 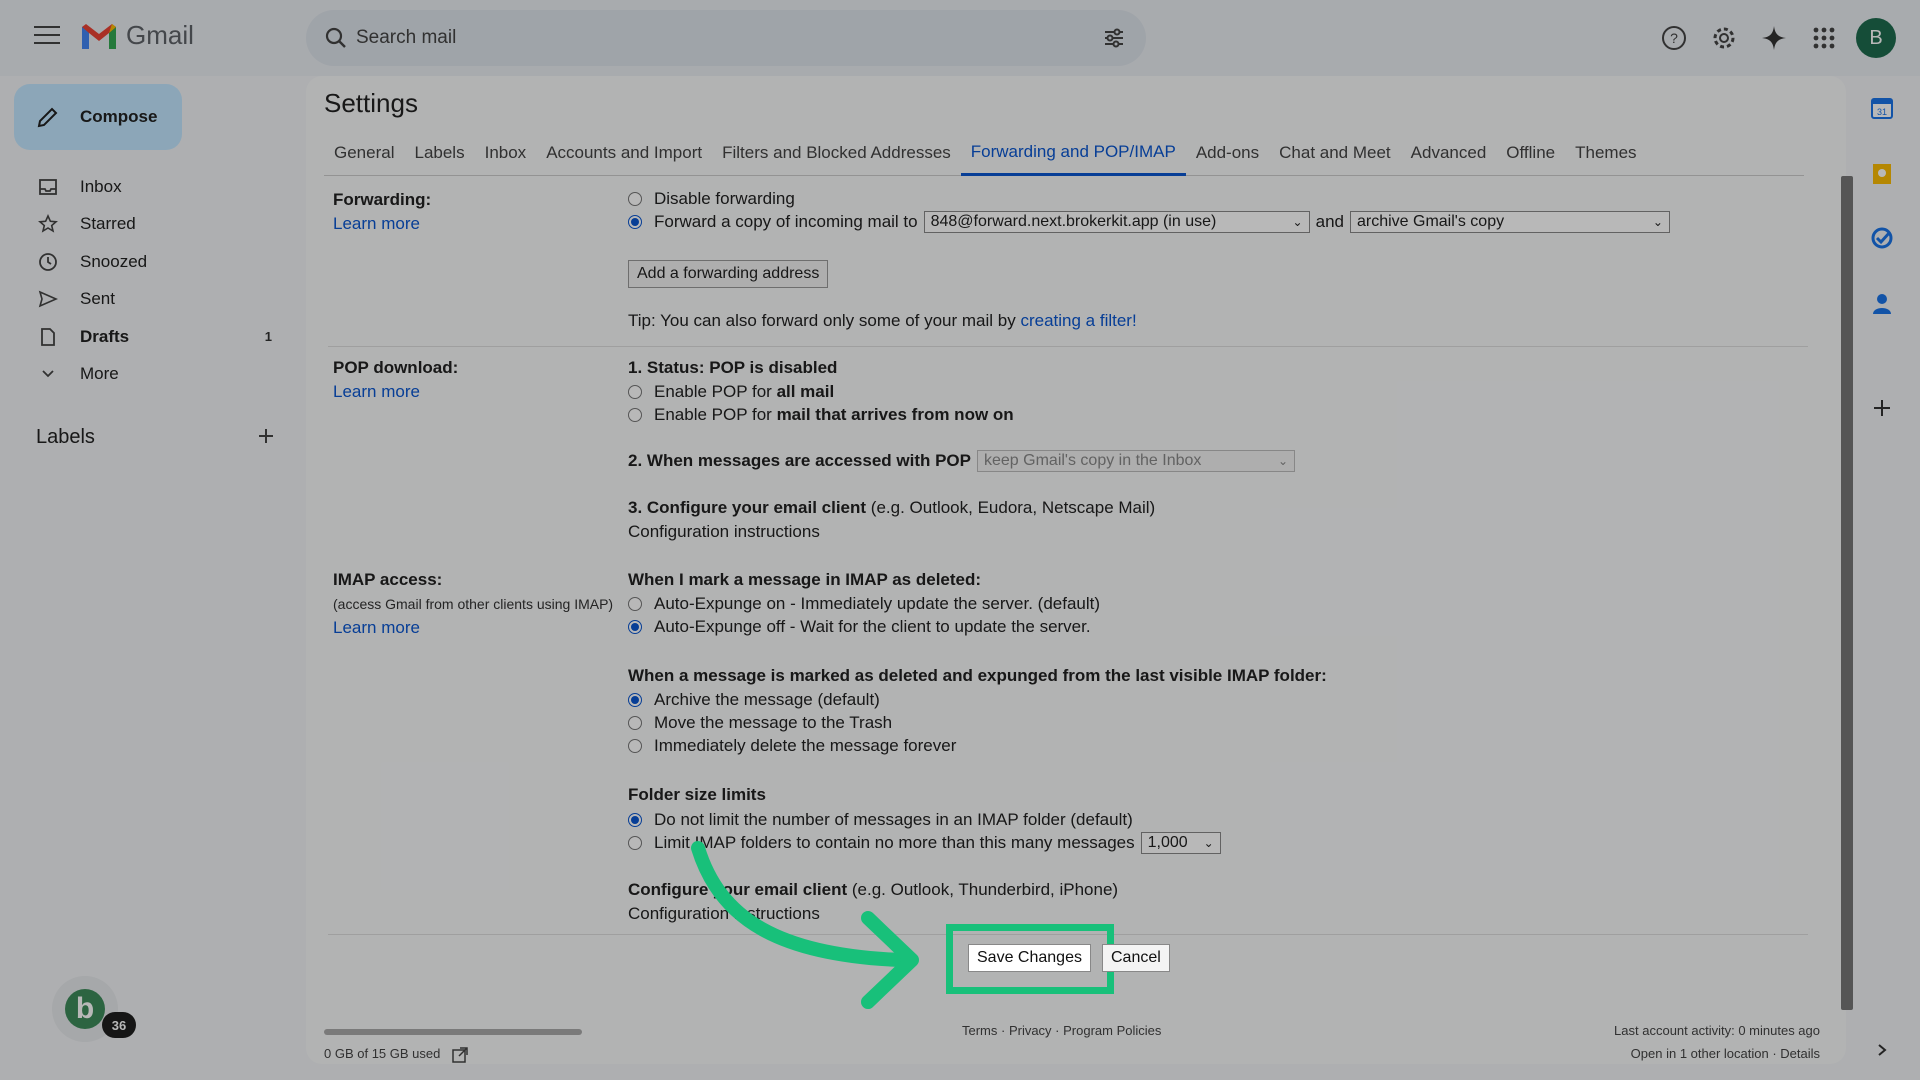 I want to click on settings-gear-icon, so click(x=1724, y=38).